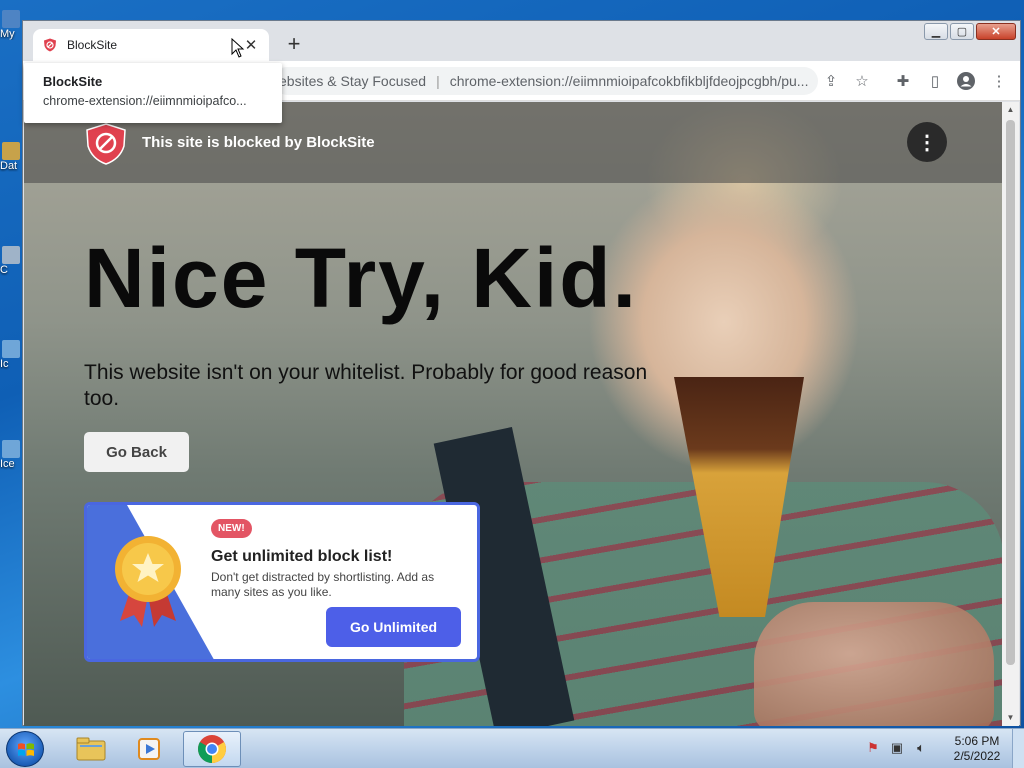 The image size is (1024, 768). I want to click on window-controls: ▁ ▢ ✕, so click(970, 31).